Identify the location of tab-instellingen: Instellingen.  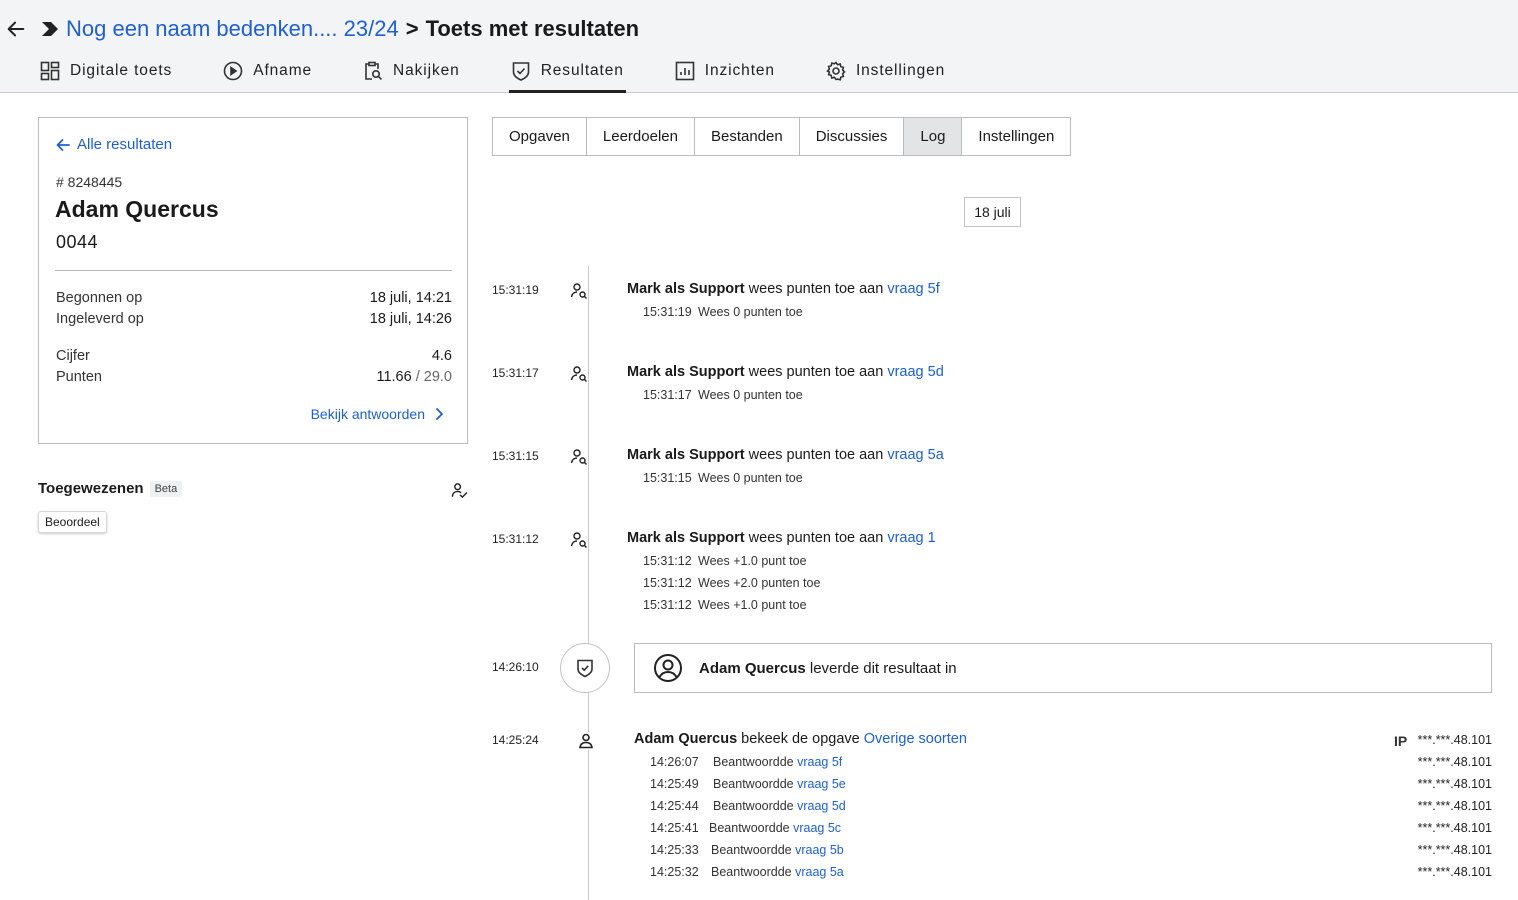
(885, 71).